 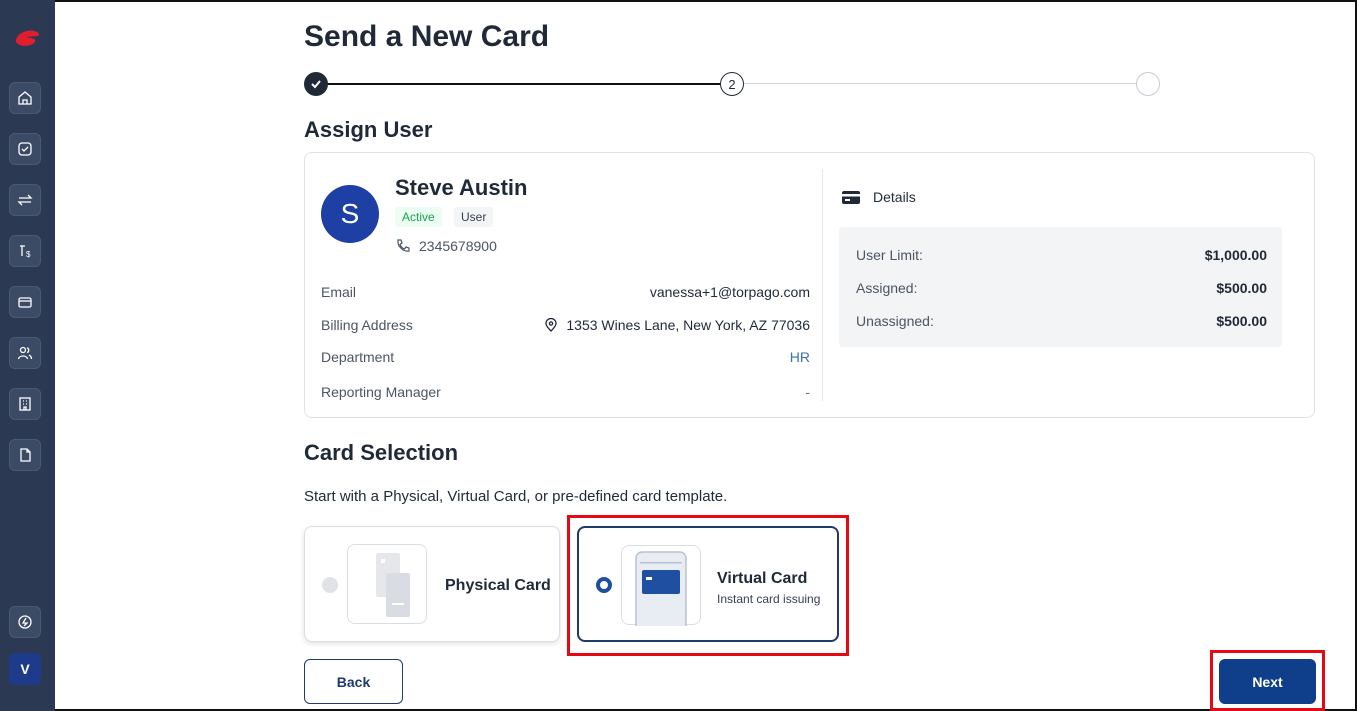 I want to click on cards-icon, so click(x=25, y=302).